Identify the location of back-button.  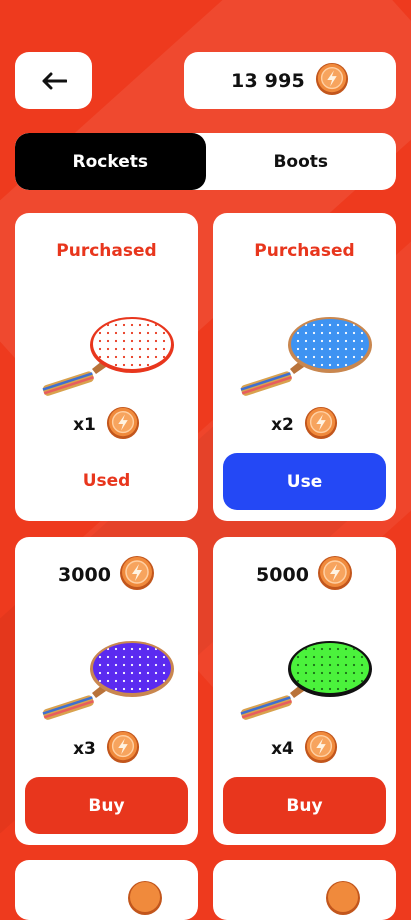
(53, 80).